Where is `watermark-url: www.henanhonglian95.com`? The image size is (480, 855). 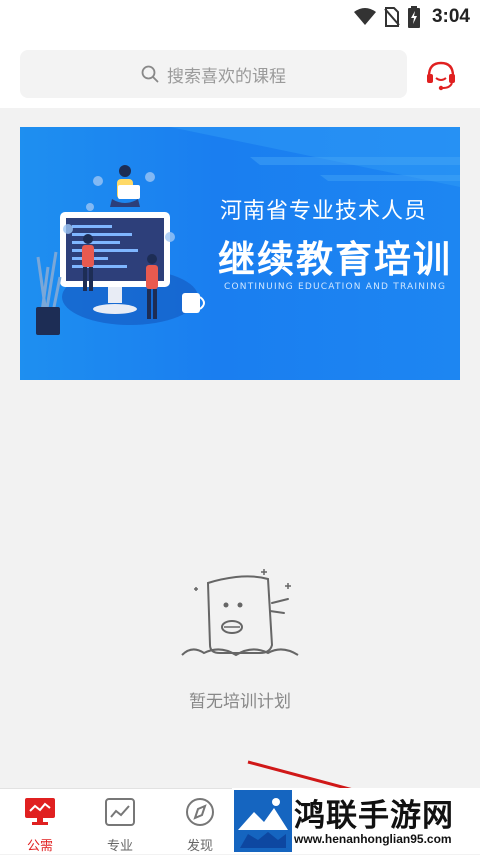
watermark-url: www.henanhonglian95.com is located at coordinates (373, 839).